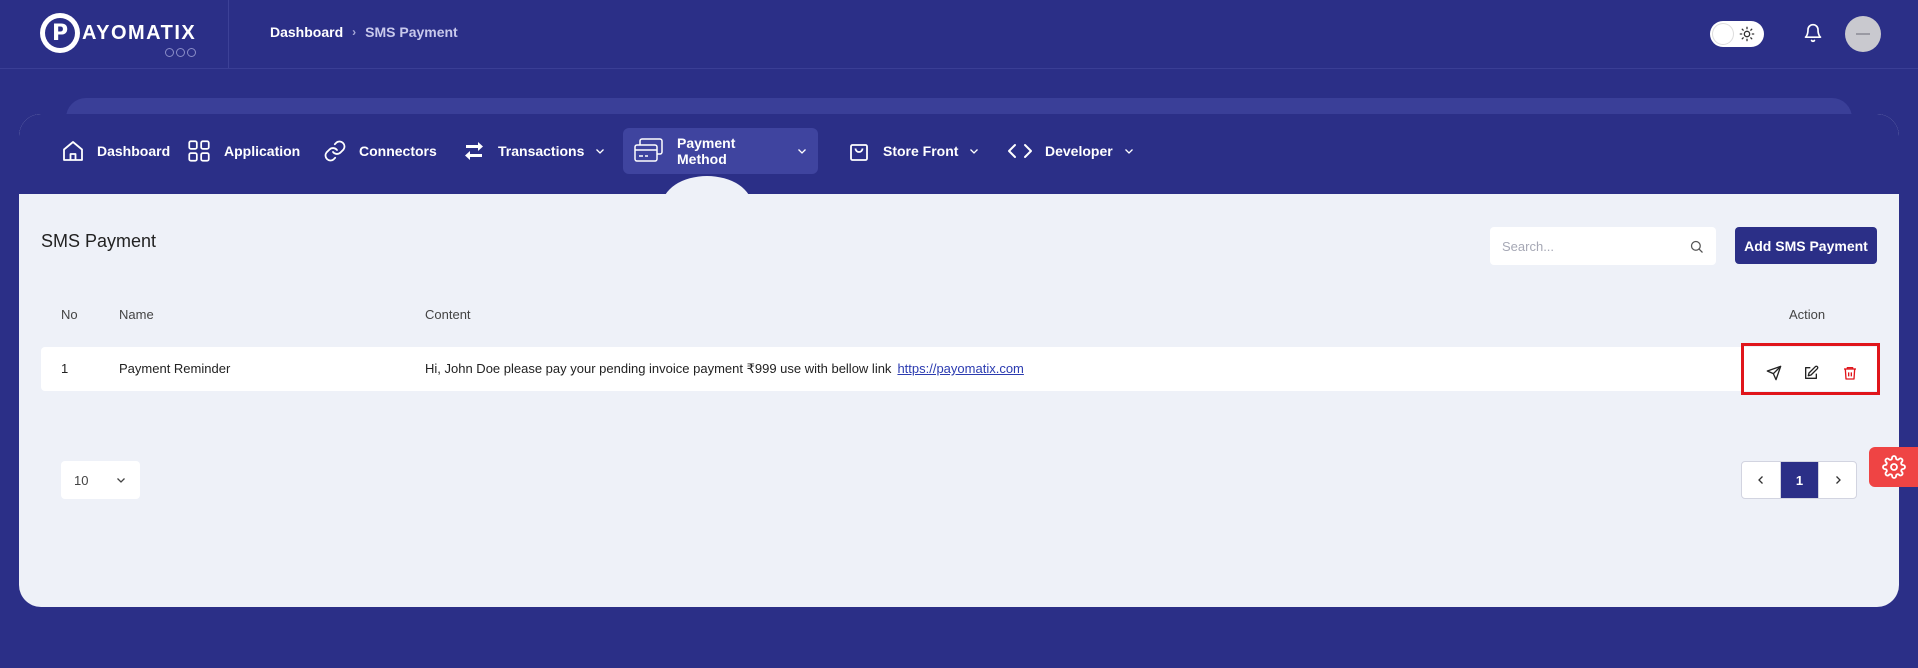 Image resolution: width=1918 pixels, height=668 pixels. I want to click on page-title: SMS Payment, so click(99, 241).